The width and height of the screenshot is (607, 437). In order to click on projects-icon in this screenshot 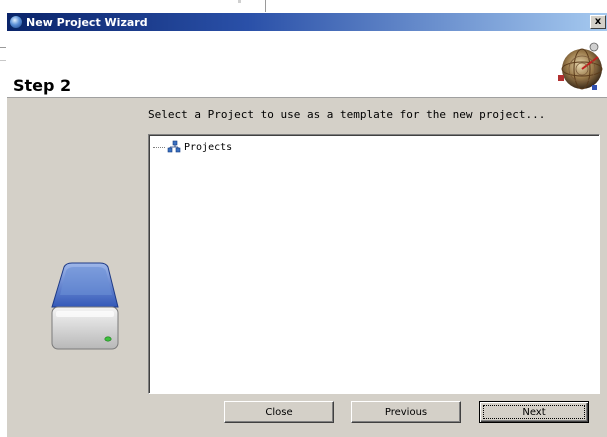, I will do `click(174, 146)`.